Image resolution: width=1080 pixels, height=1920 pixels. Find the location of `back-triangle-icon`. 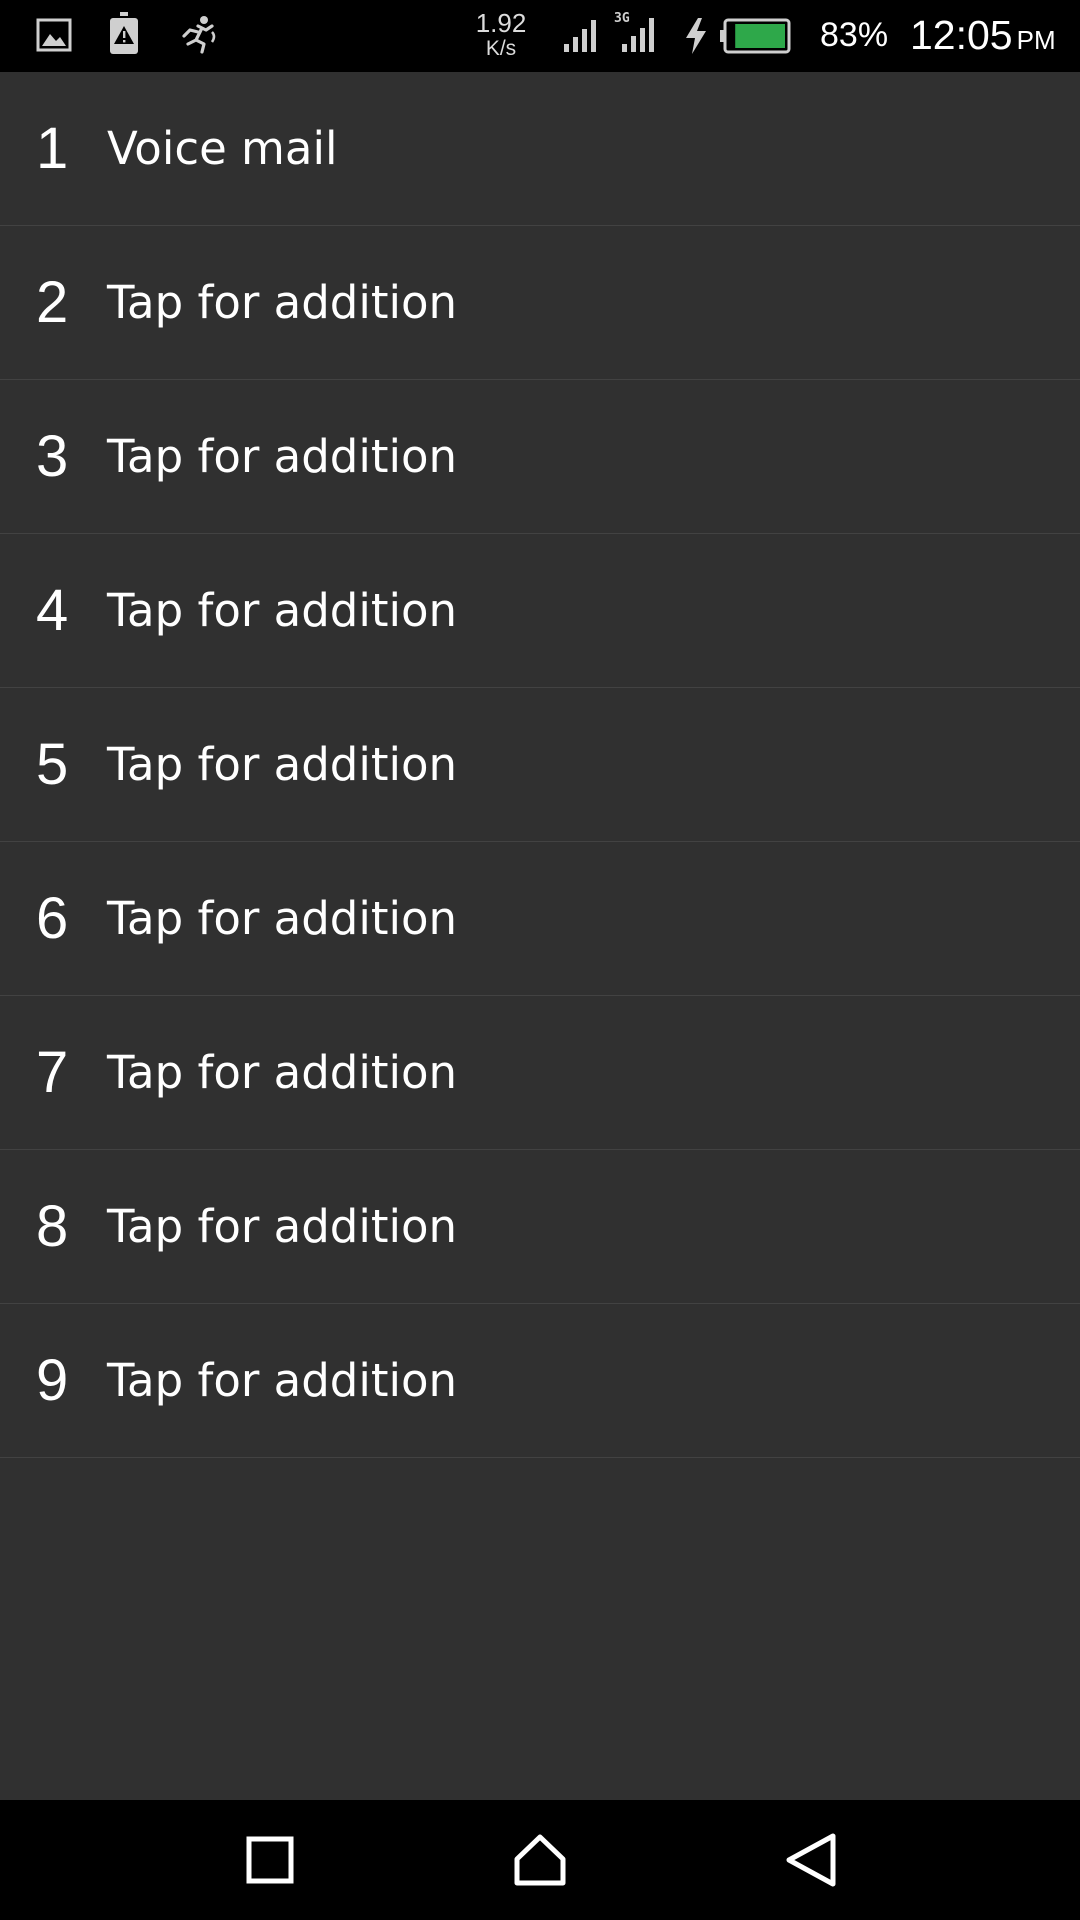

back-triangle-icon is located at coordinates (811, 1860).